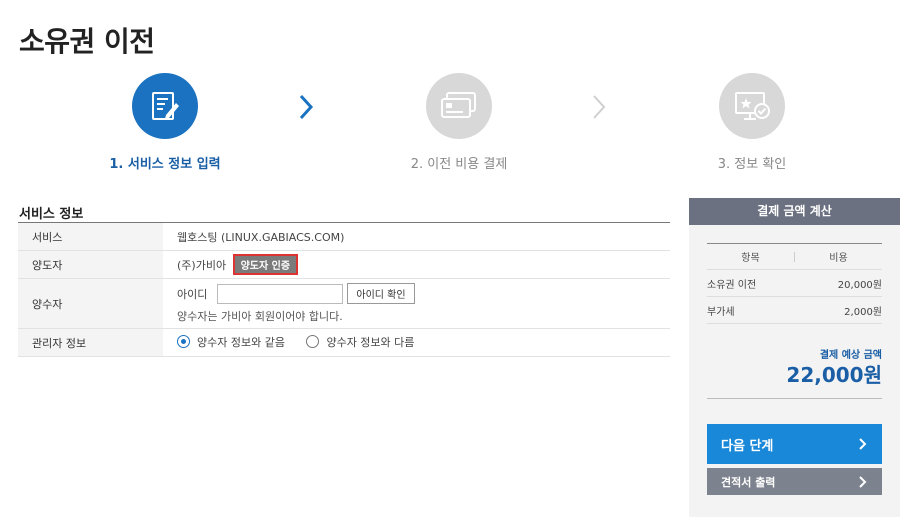 This screenshot has height=517, width=912. I want to click on row-transferee: 양수자 아이디 아이디 확인 양수자는 가비아 회원이어야 합니다., so click(344, 303).